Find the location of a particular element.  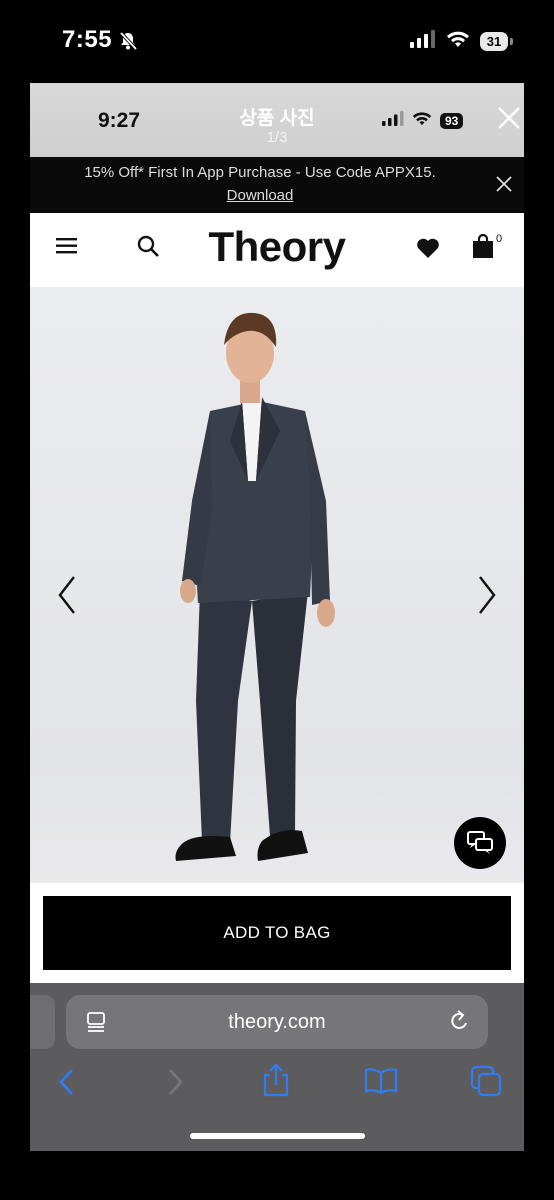

chat-button is located at coordinates (480, 843).